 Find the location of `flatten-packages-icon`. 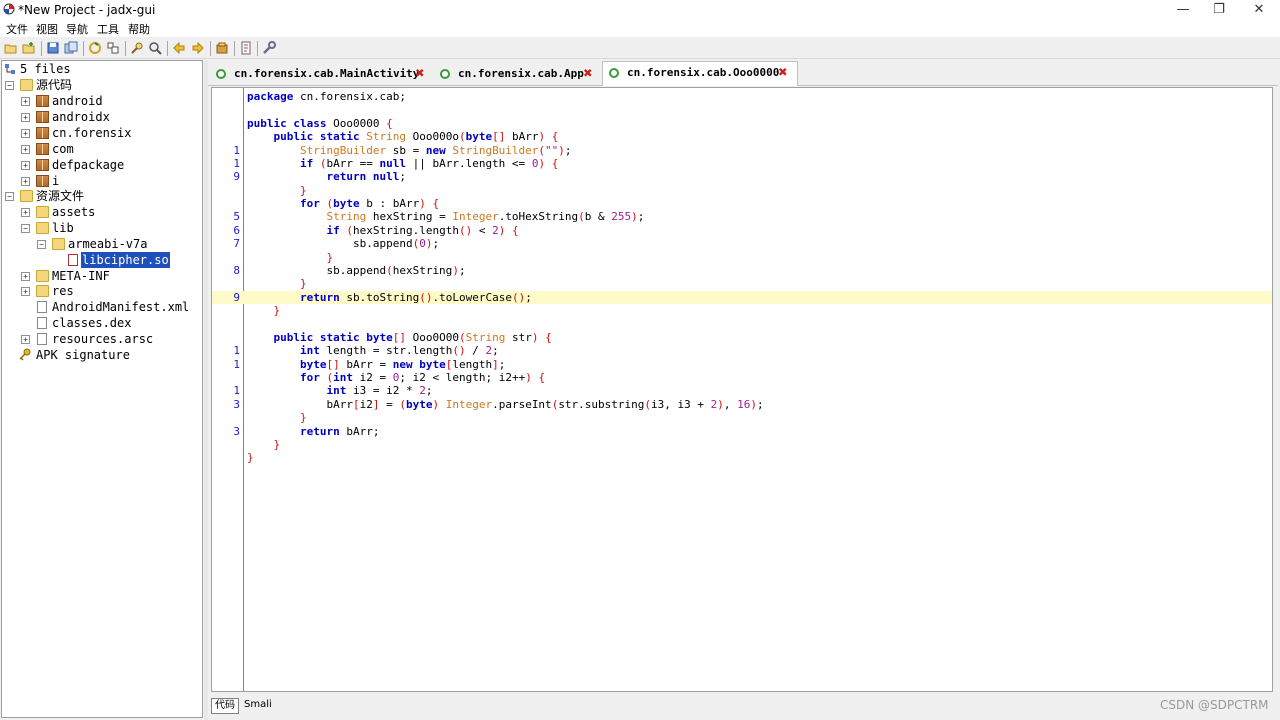

flatten-packages-icon is located at coordinates (113, 48).